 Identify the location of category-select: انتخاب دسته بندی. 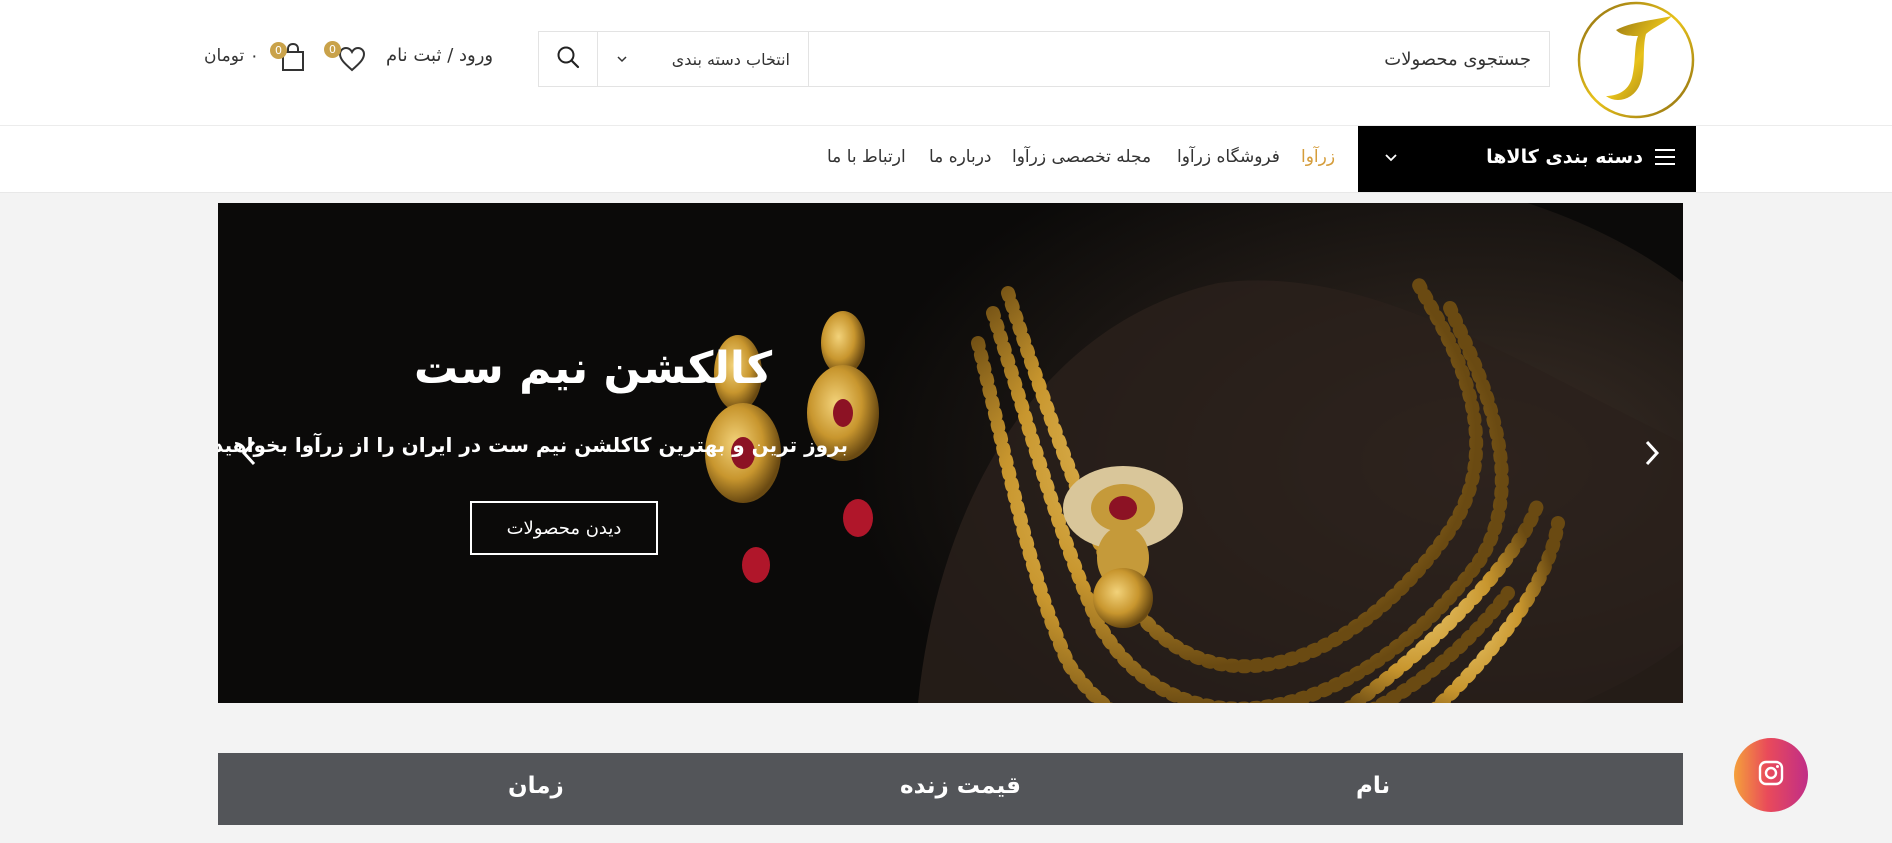
(703, 59).